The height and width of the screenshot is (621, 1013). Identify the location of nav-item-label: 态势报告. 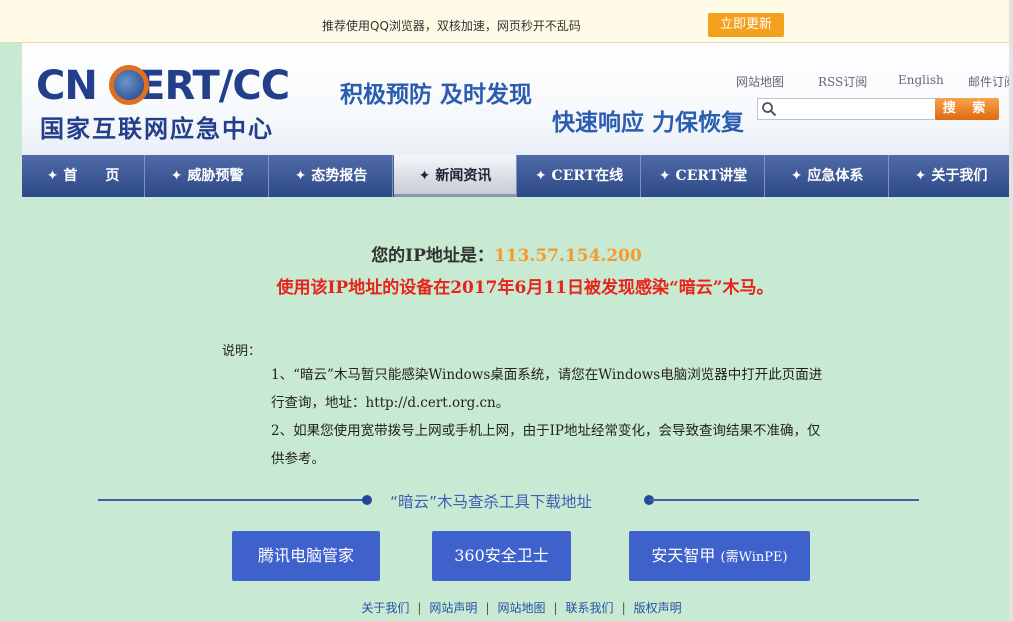
(339, 176).